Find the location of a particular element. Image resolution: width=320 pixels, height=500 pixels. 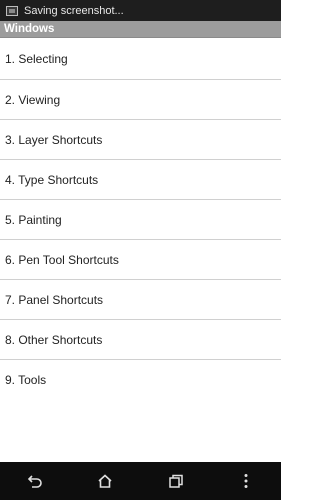

list-item-label: 4. Type Shortcuts is located at coordinates (52, 179).